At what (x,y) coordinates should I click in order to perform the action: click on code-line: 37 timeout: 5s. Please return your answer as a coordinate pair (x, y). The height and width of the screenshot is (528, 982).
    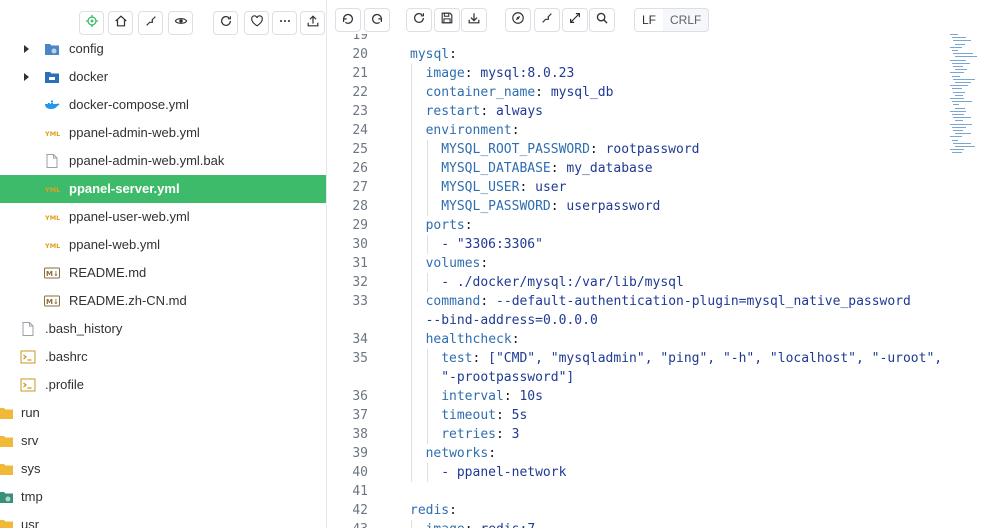
    Looking at the image, I should click on (640, 415).